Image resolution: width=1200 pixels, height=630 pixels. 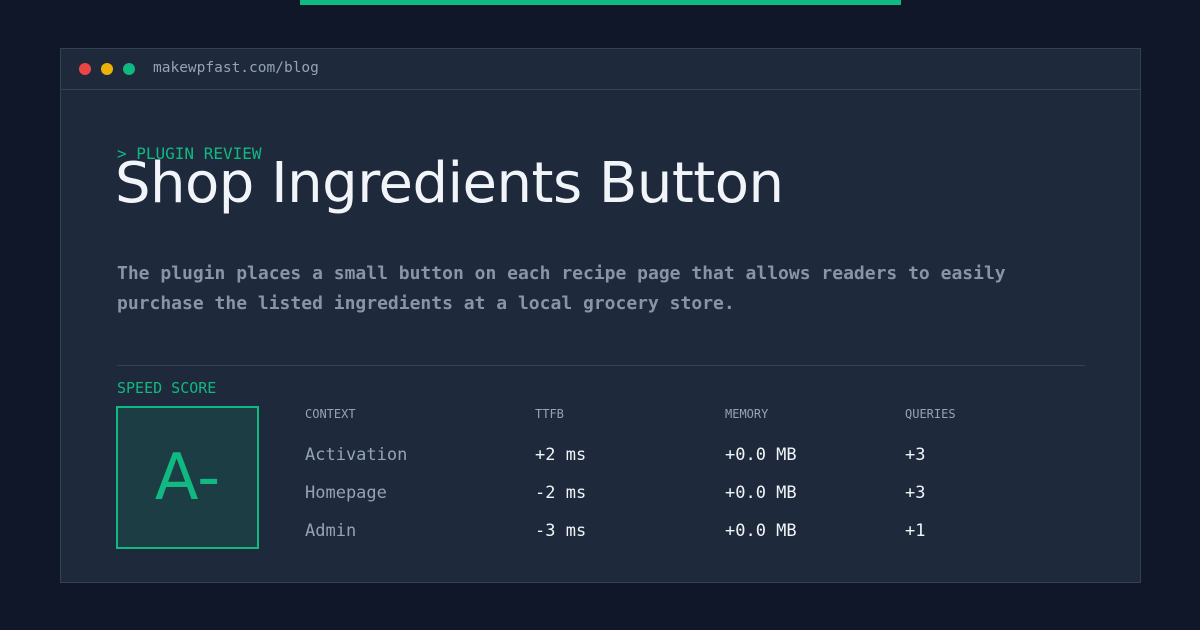 What do you see at coordinates (236, 68) in the screenshot?
I see `address-url: makewpfast.com/blog` at bounding box center [236, 68].